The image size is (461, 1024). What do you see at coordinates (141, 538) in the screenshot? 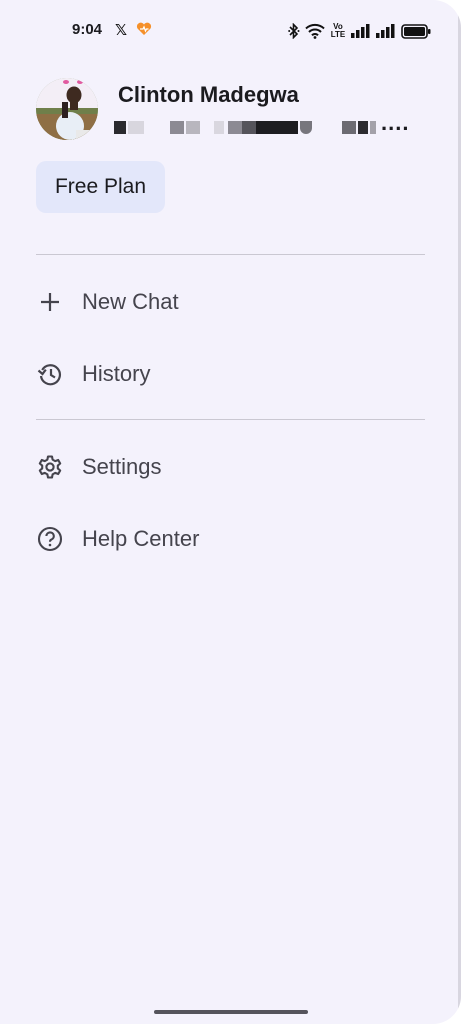
I see `help-center-label: Help Center` at bounding box center [141, 538].